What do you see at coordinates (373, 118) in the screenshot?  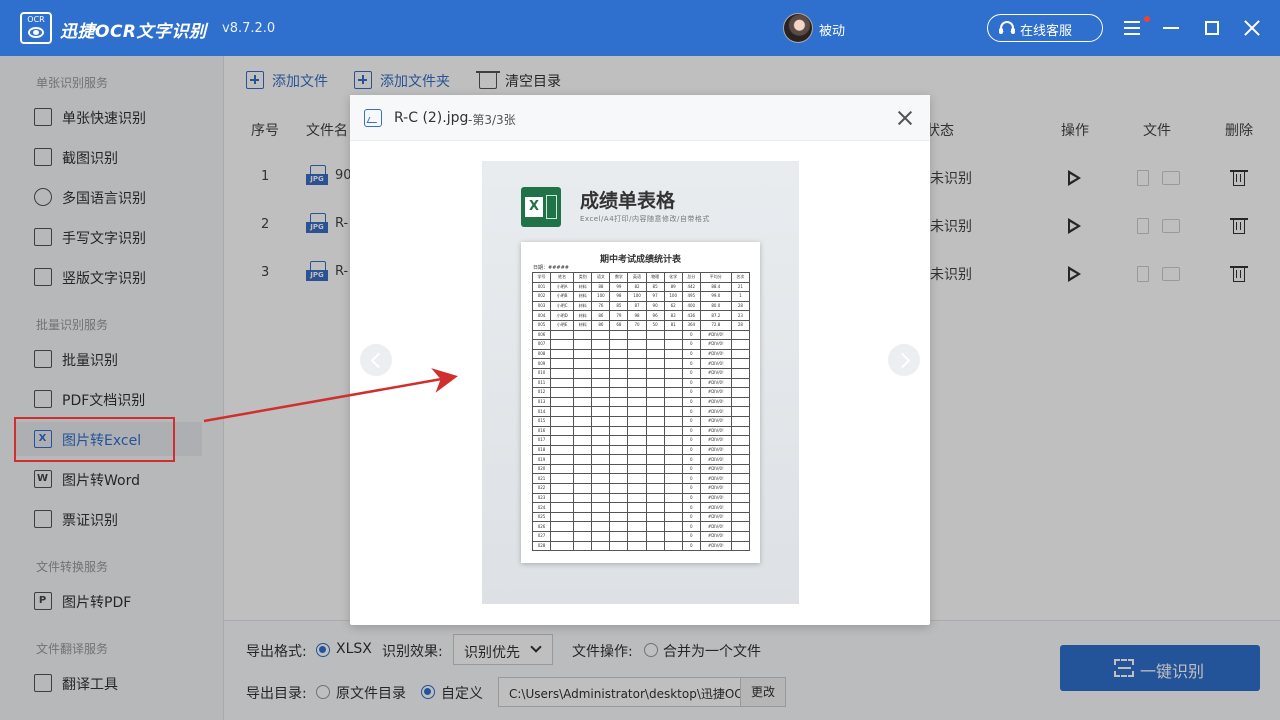 I see `image-icon` at bounding box center [373, 118].